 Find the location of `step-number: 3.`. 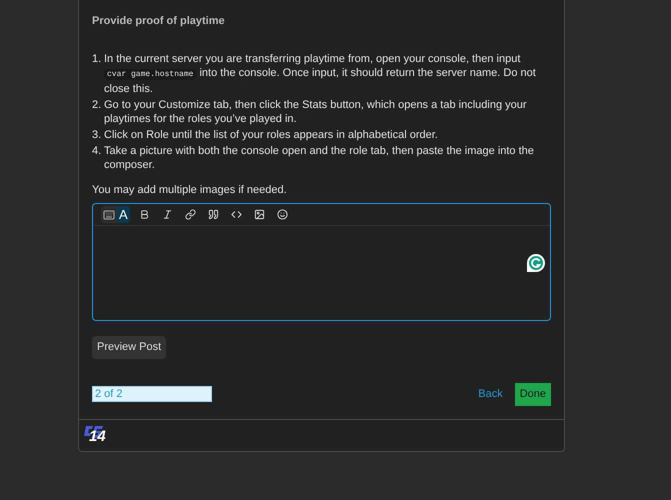

step-number: 3. is located at coordinates (97, 135).